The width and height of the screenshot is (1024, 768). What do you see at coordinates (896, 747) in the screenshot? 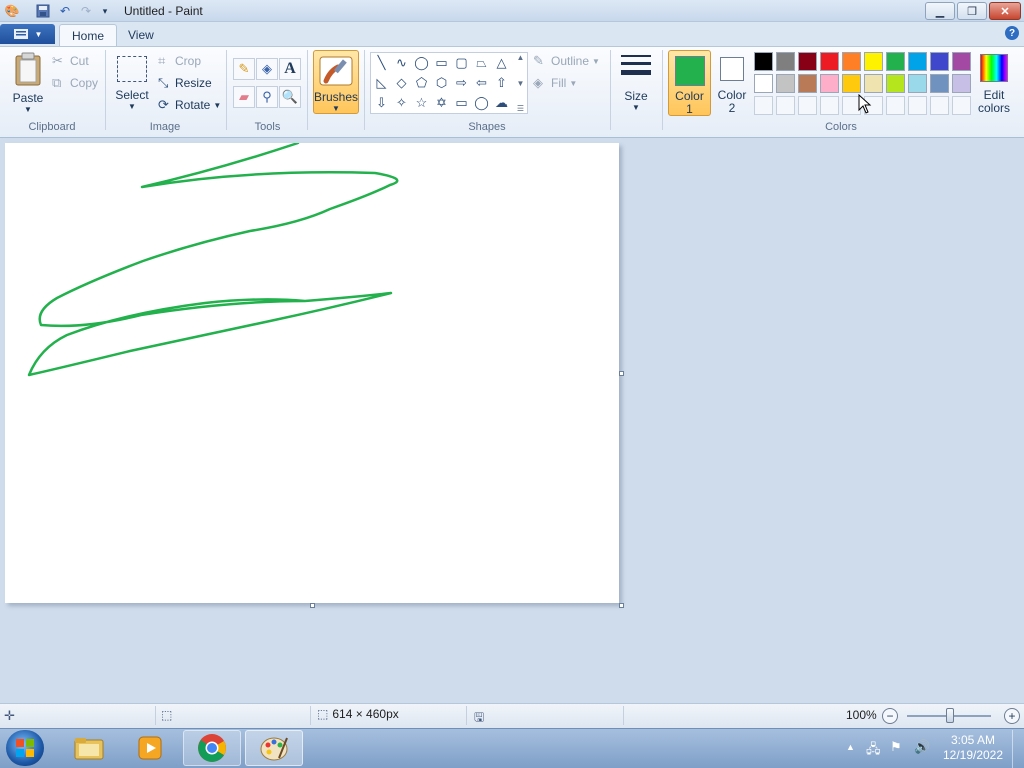
I see `action-center-flag-icon: ⚑` at bounding box center [896, 747].